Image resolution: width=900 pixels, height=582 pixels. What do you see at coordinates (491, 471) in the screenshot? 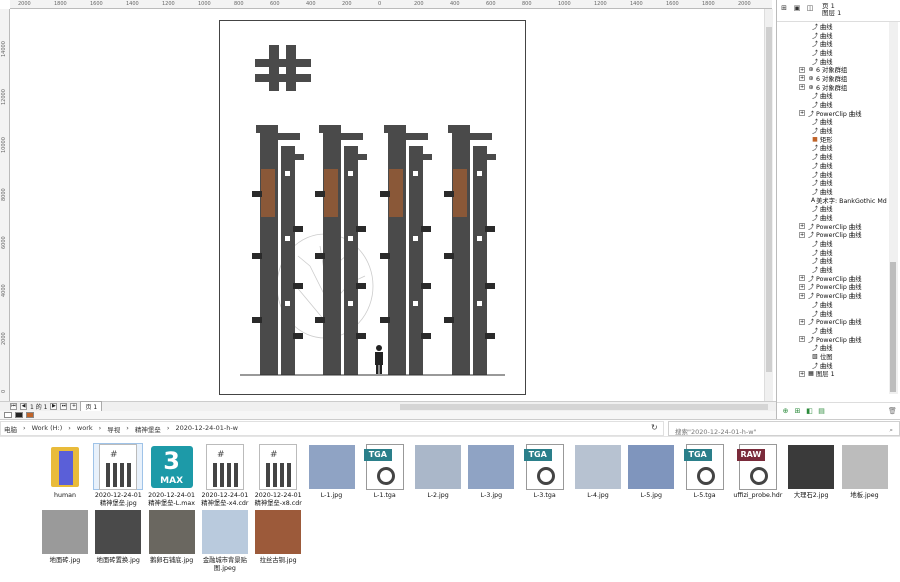
I see `file-item: L-3.jpg` at bounding box center [491, 471].